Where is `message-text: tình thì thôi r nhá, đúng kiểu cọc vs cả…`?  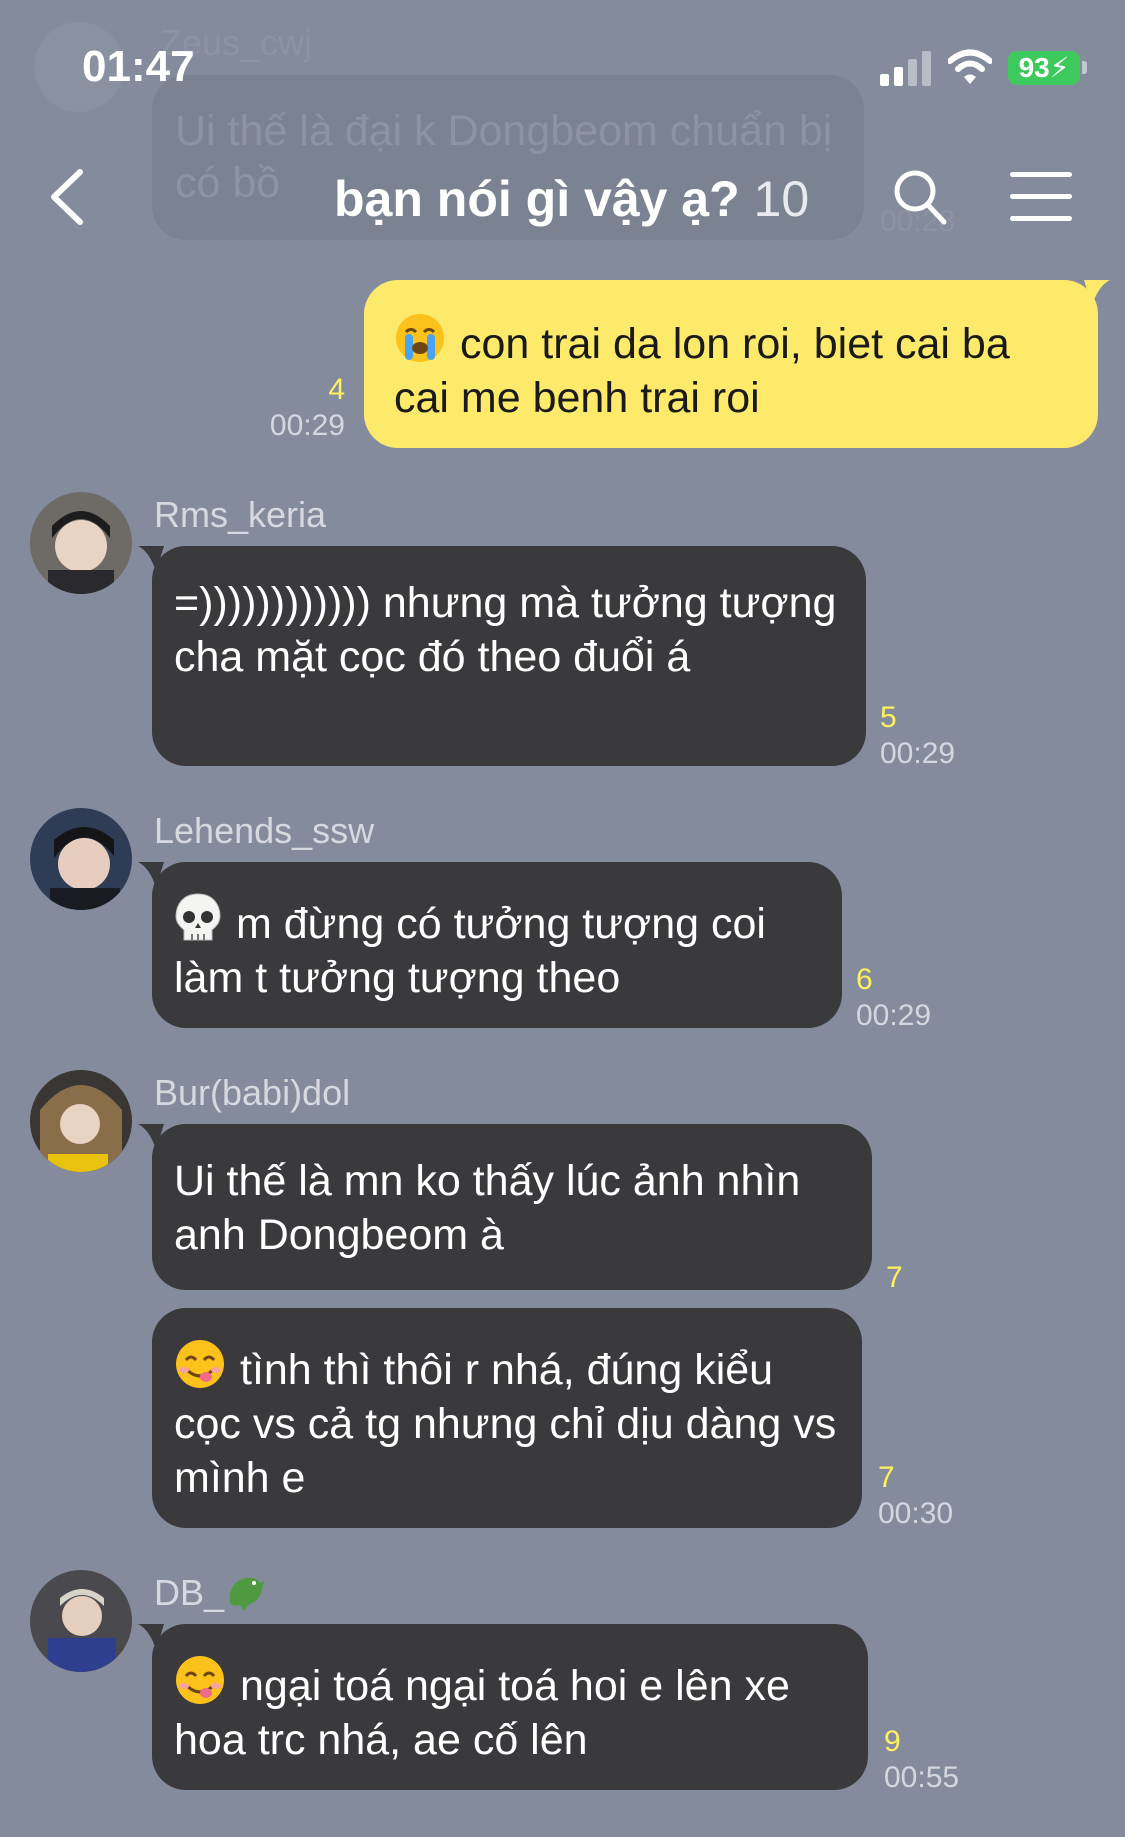 message-text: tình thì thôi r nhá, đúng kiểu cọc vs cả… is located at coordinates (505, 1424).